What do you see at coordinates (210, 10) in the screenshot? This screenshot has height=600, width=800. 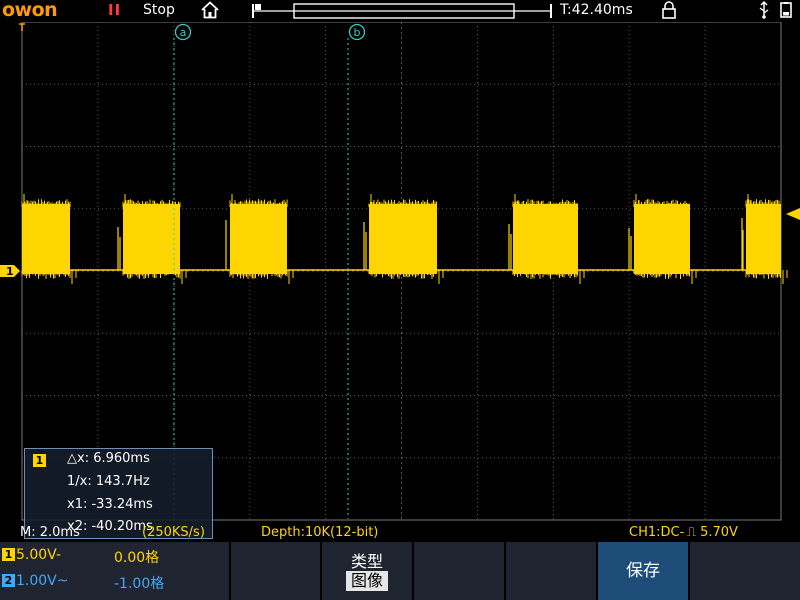 I see `home-icon` at bounding box center [210, 10].